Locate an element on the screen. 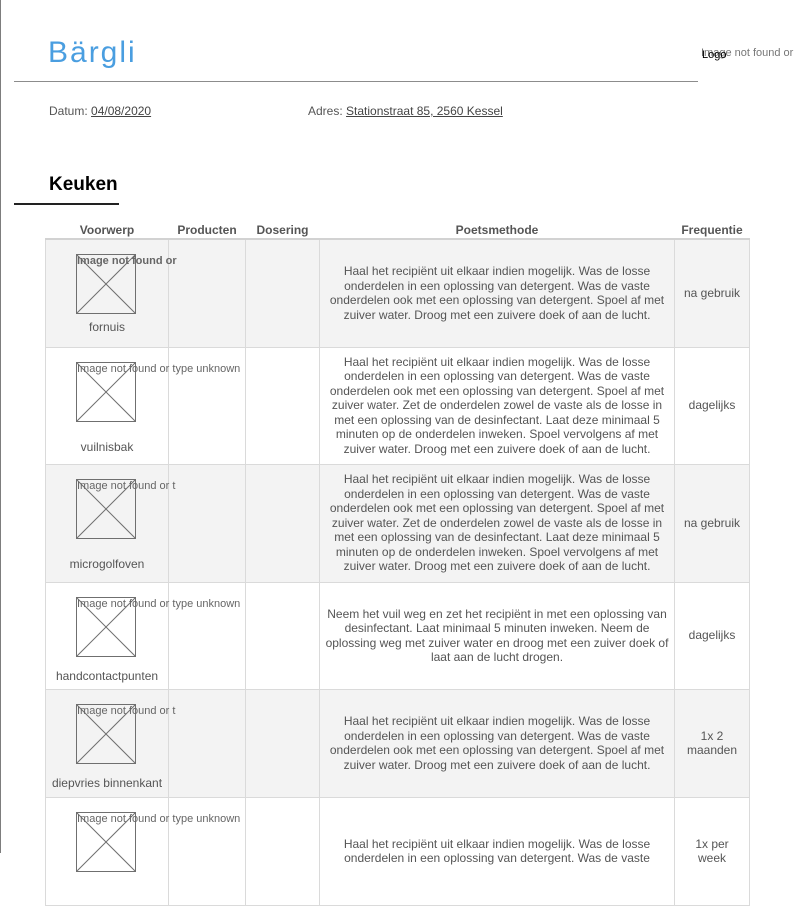  date-field: Datum: 04/08/2020 is located at coordinates (100, 111).